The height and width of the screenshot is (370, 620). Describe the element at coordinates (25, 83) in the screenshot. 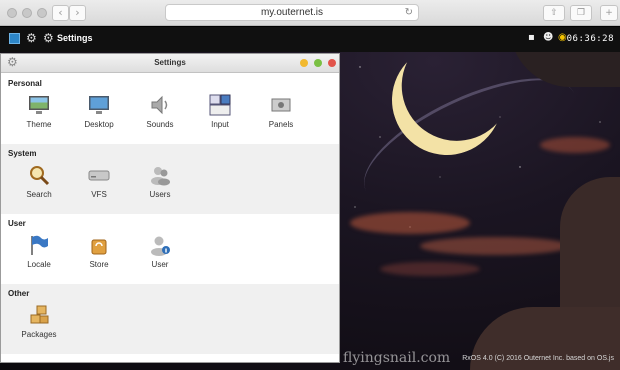

I see `section-title: Personal` at that location.